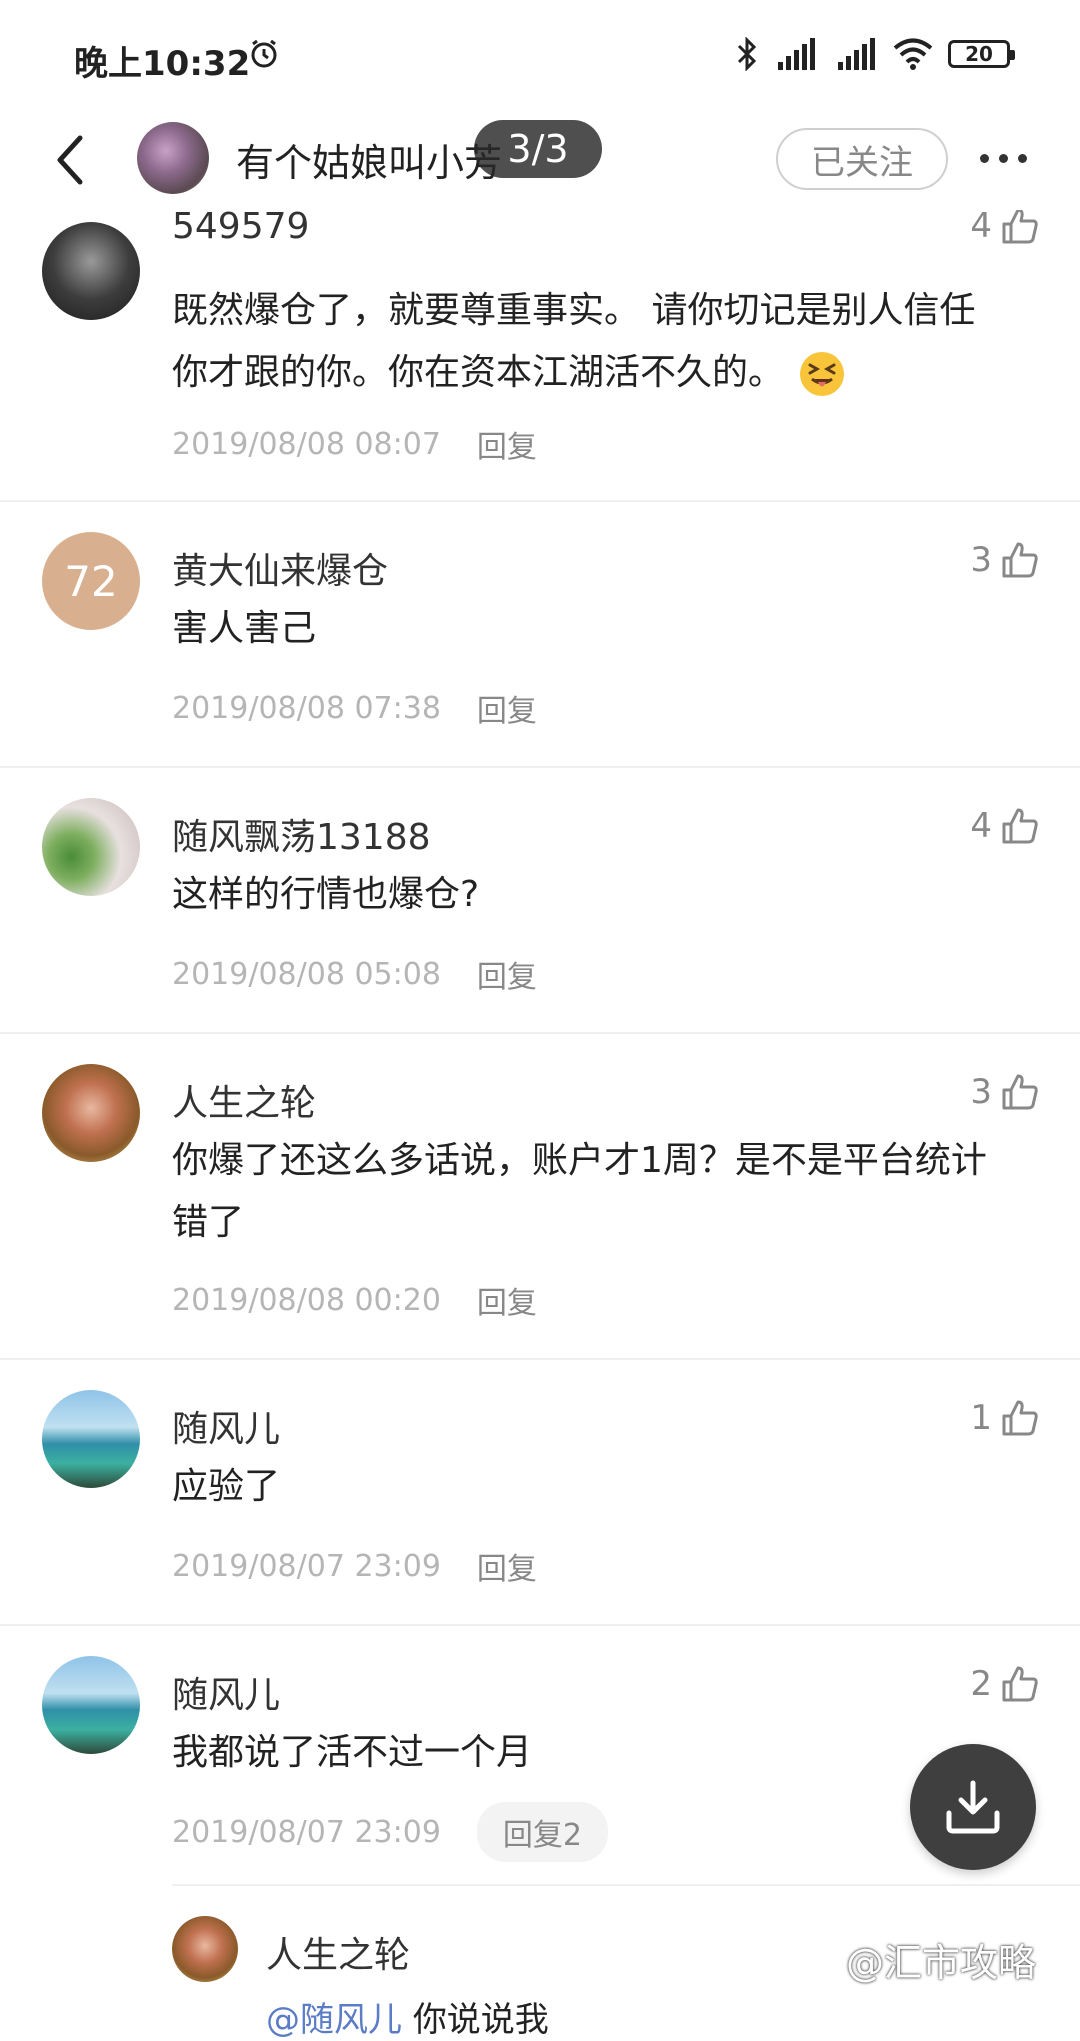 This screenshot has height=2041, width=1080. Describe the element at coordinates (747, 54) in the screenshot. I see `bluetooth-icon` at that location.